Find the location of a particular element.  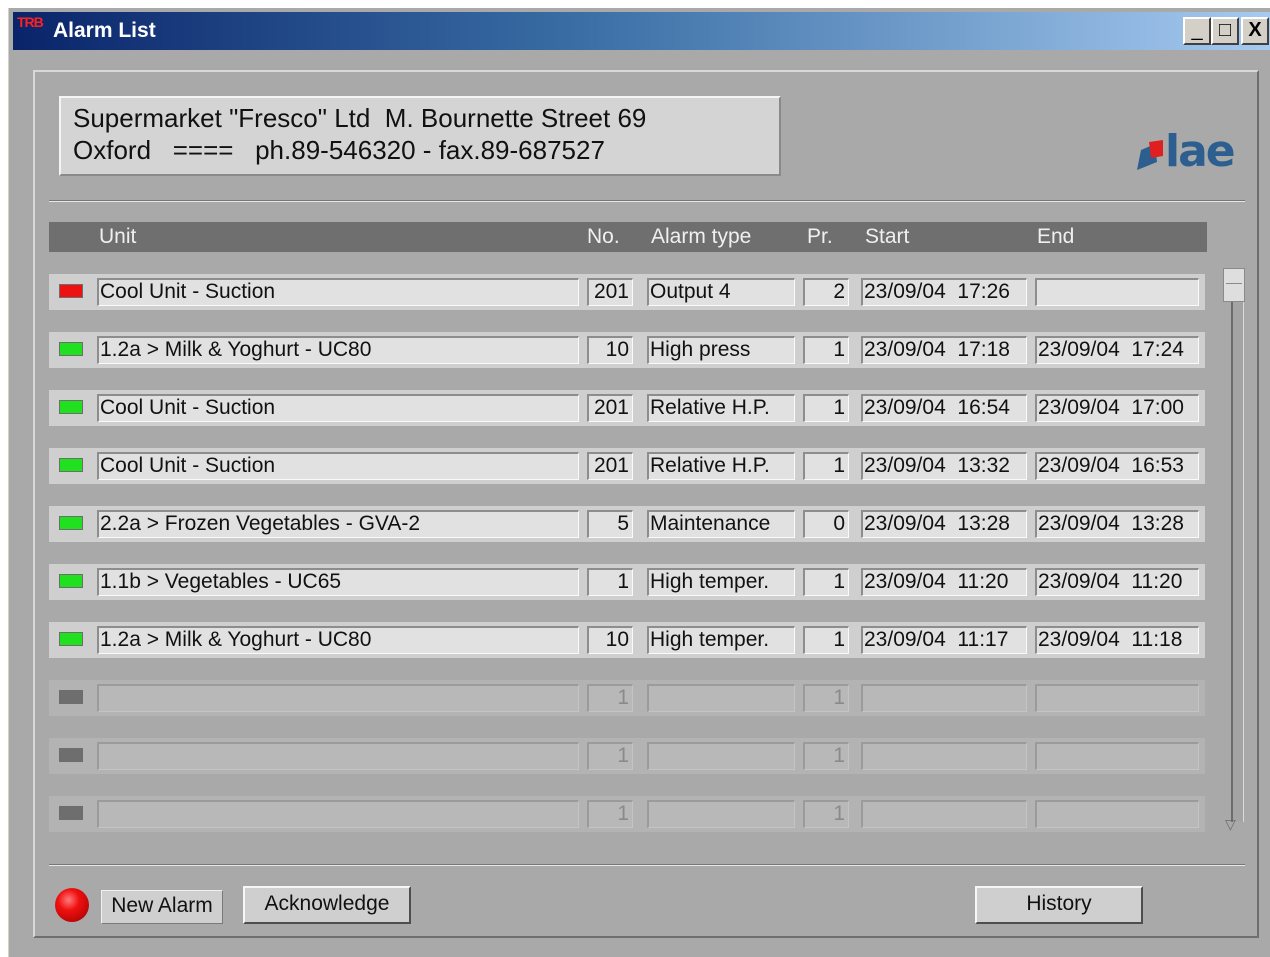

col-unit: Unit is located at coordinates (118, 236).